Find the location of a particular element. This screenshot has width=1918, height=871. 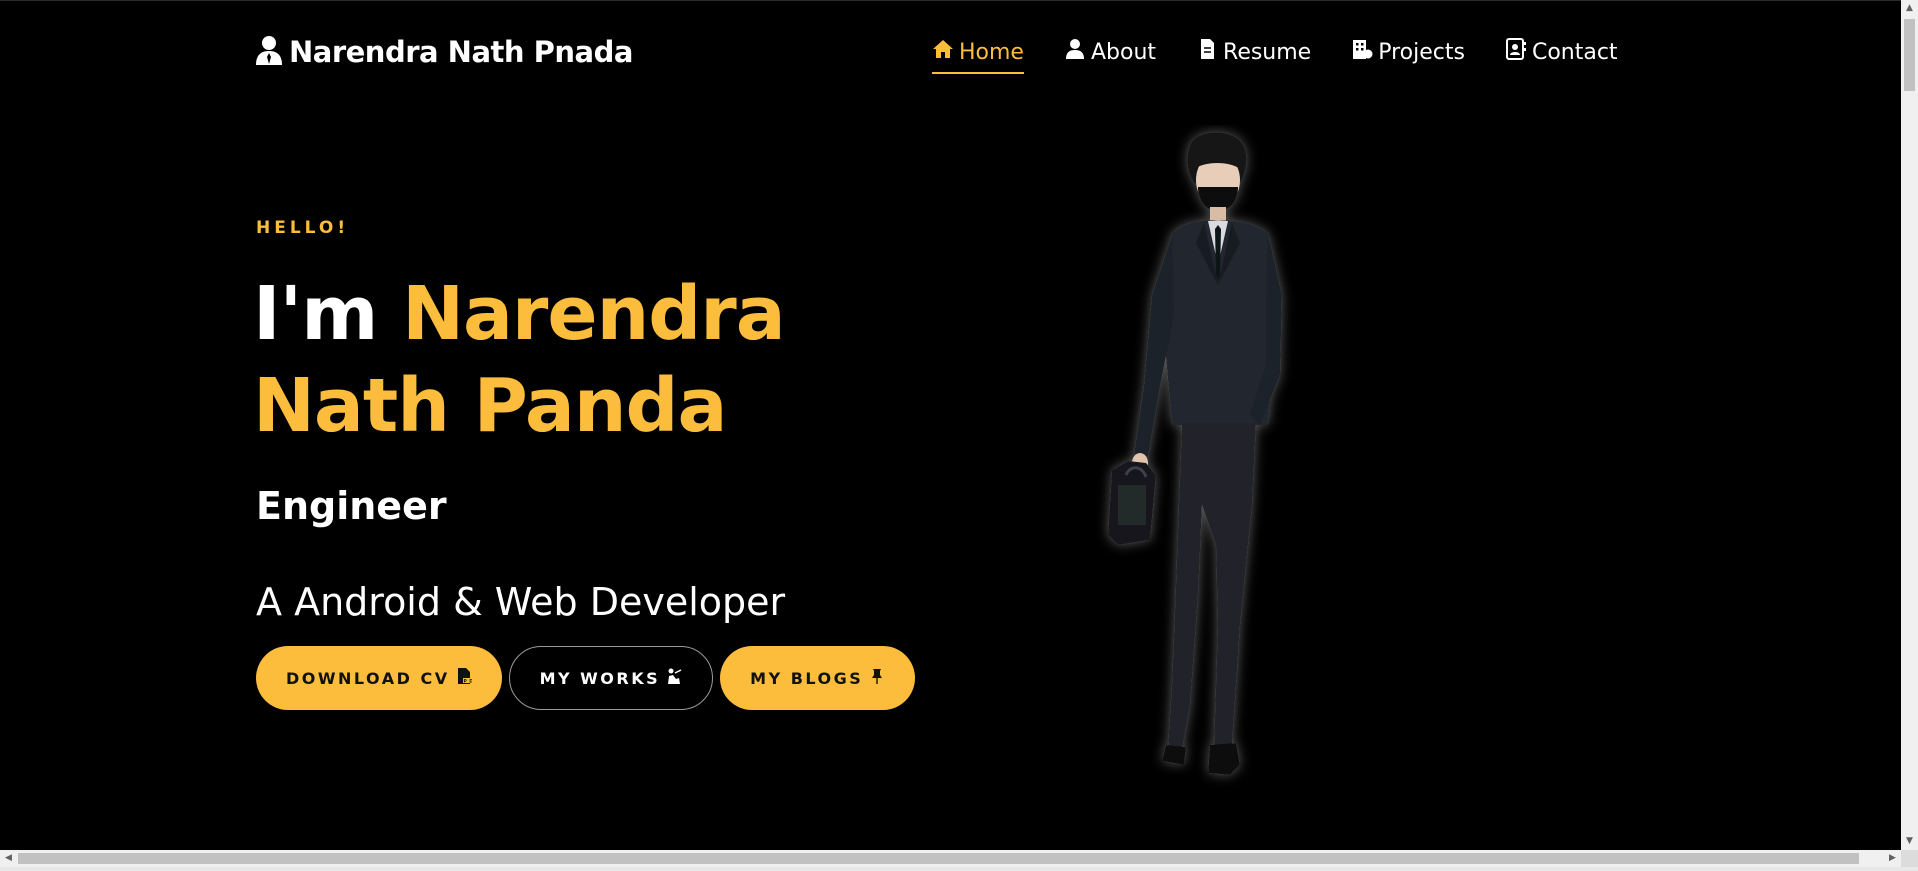

horizontal-scrollbar: ◀ ▶ is located at coordinates (950, 858).